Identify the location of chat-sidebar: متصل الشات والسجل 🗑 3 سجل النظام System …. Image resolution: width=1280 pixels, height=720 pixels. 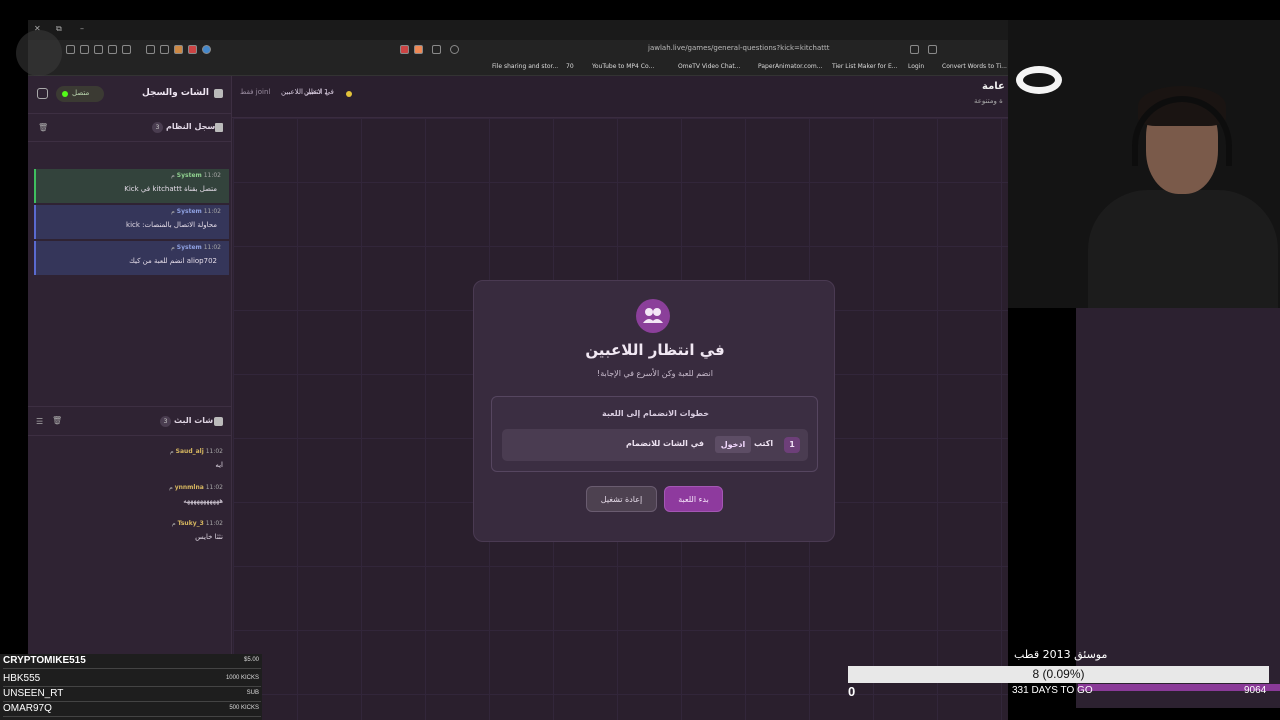
(130, 398).